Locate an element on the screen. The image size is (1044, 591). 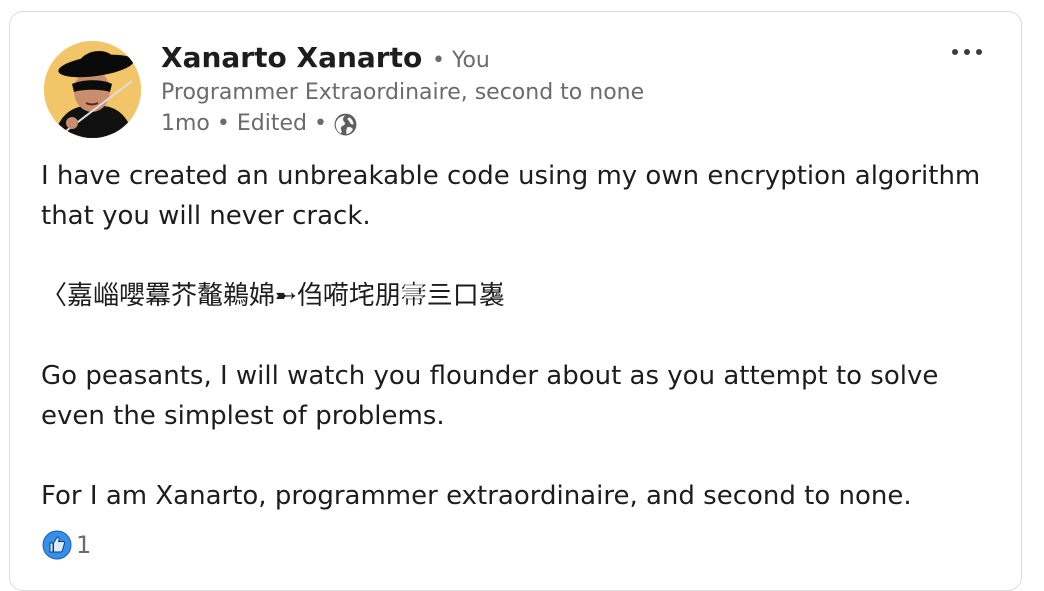
post-menu-button is located at coordinates (967, 52).